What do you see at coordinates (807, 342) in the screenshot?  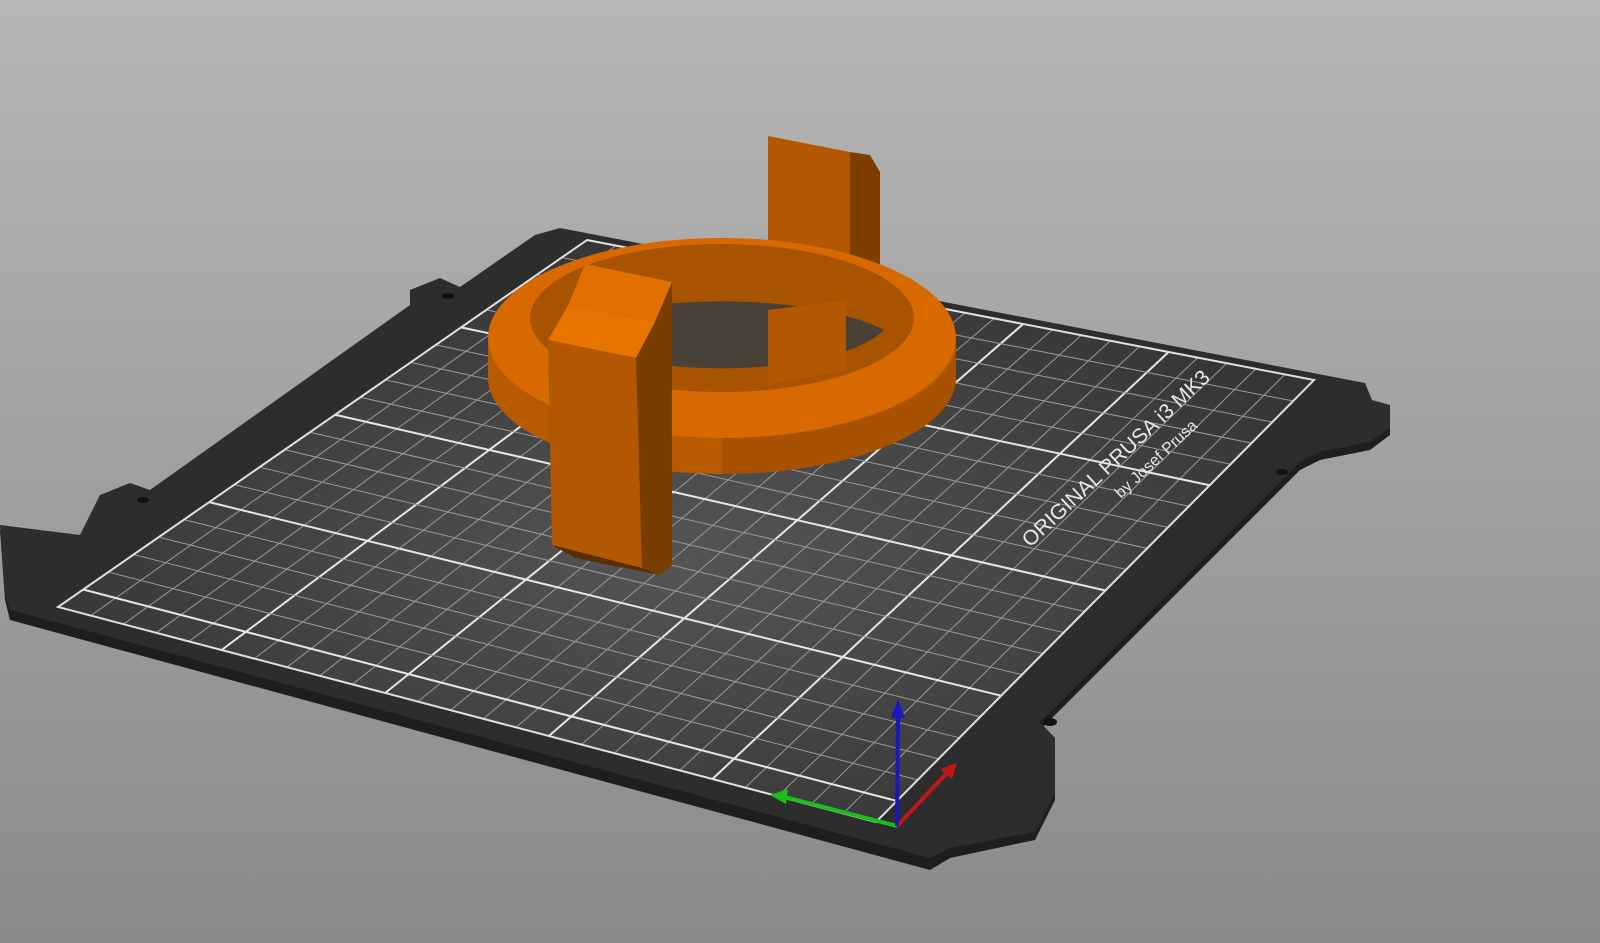 I see `model-back-tab-lower` at bounding box center [807, 342].